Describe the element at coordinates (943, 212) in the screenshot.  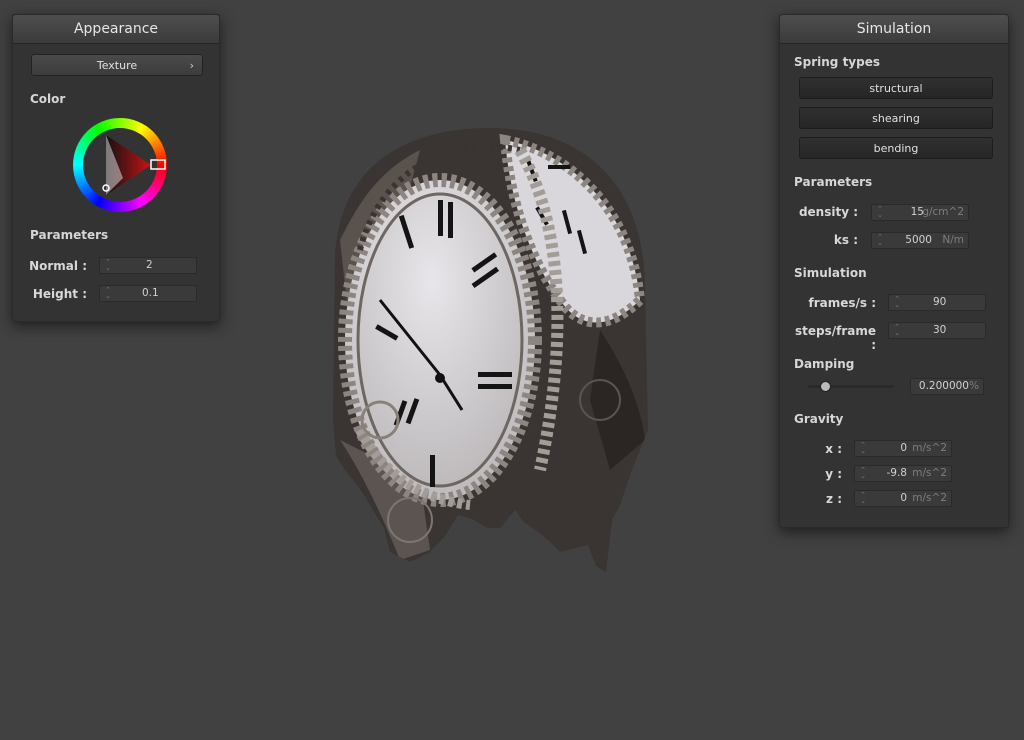
I see `density-unit: g/cm^2` at that location.